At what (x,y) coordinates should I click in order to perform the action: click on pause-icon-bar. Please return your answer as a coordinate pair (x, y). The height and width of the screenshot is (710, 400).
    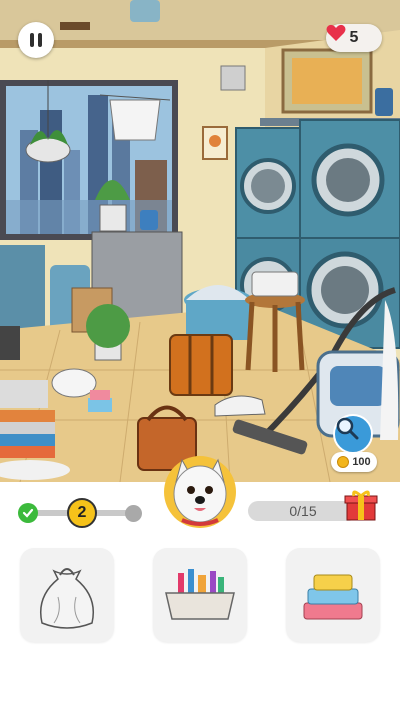
    Looking at the image, I should click on (40, 40).